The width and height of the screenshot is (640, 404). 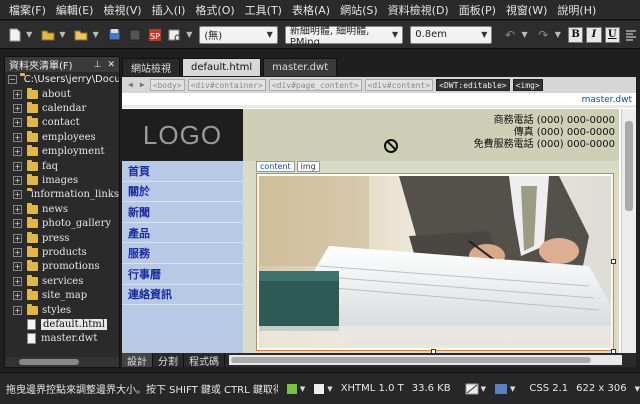 I want to click on page-dimensions: 622 x 306, so click(x=601, y=388).